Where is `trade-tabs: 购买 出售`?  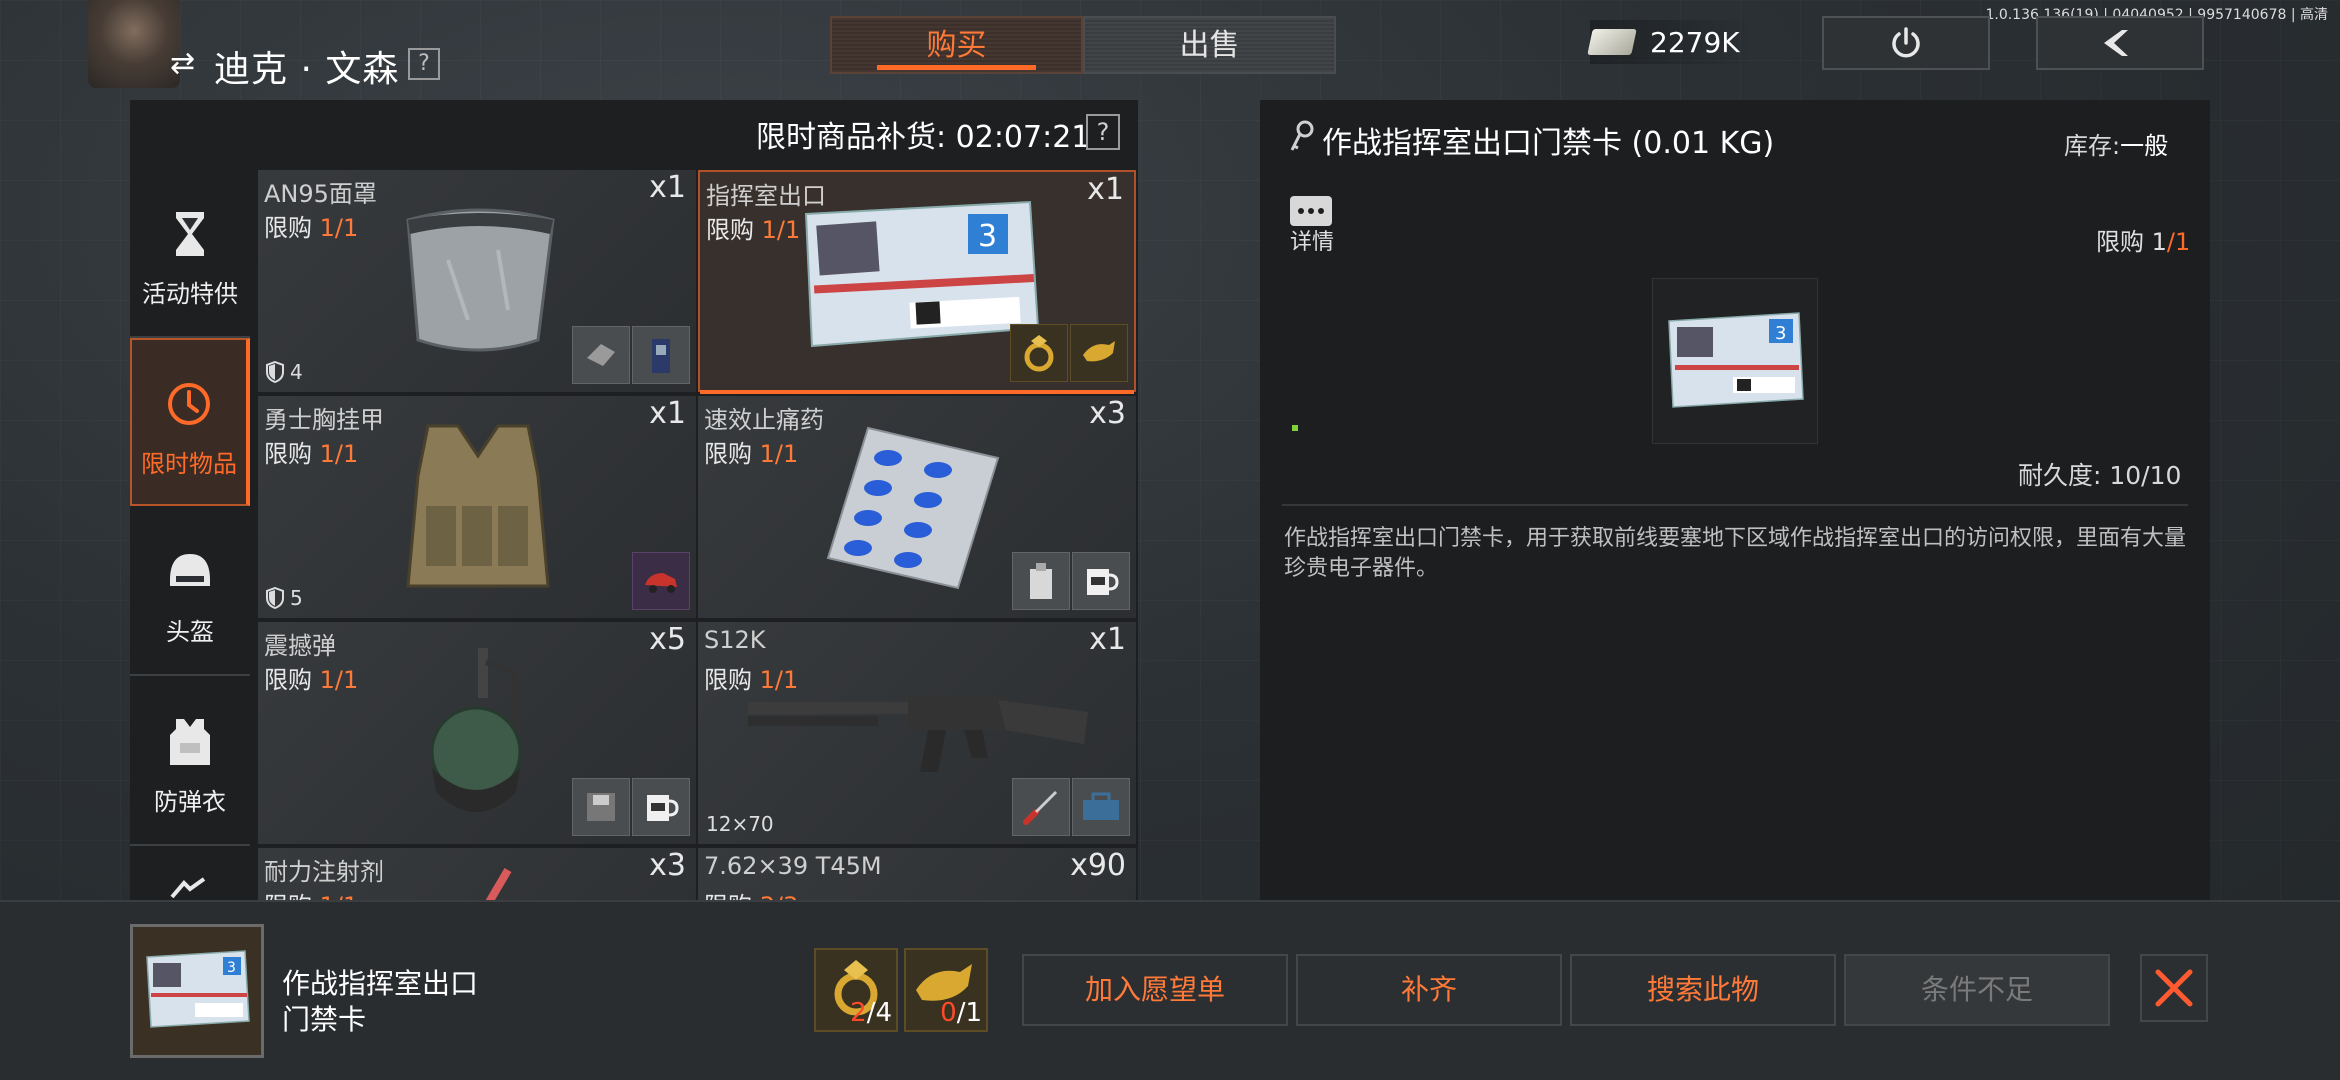 trade-tabs: 购买 出售 is located at coordinates (1083, 45).